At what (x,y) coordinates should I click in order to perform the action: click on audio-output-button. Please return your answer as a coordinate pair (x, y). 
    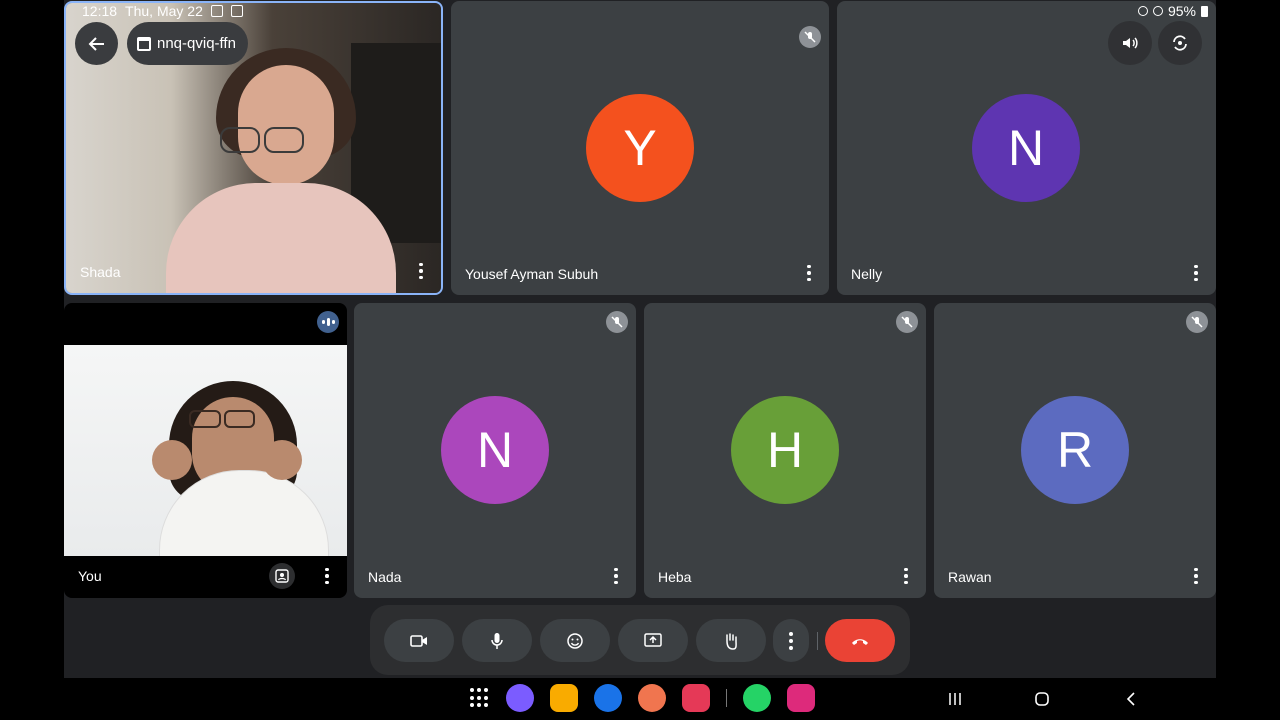
    Looking at the image, I should click on (1130, 43).